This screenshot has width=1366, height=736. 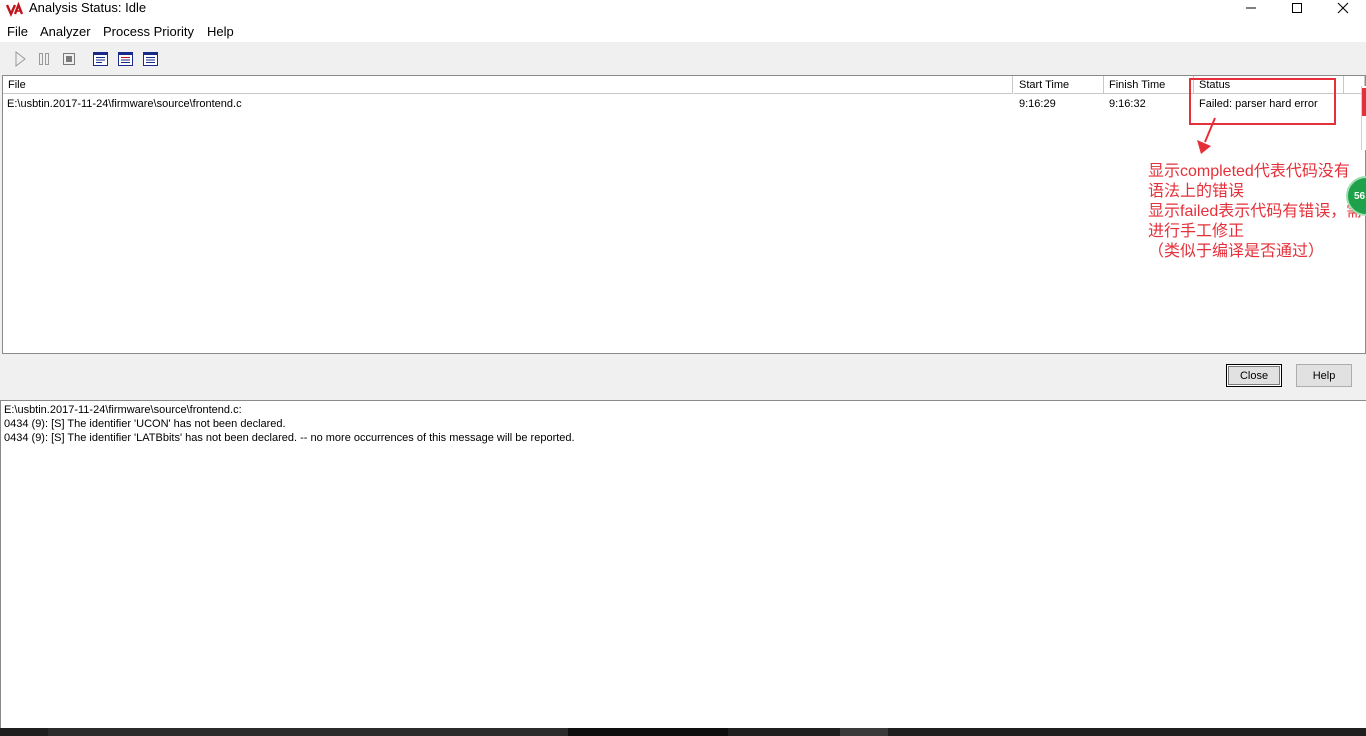 I want to click on row-start-time: 9:16:29, so click(x=1037, y=104).